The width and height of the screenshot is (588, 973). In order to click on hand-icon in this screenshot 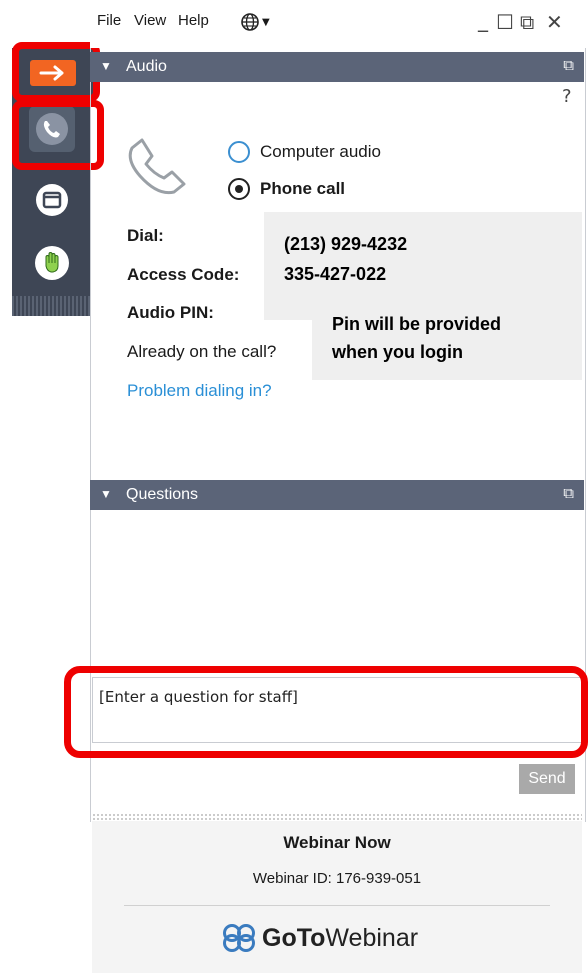, I will do `click(52, 263)`.